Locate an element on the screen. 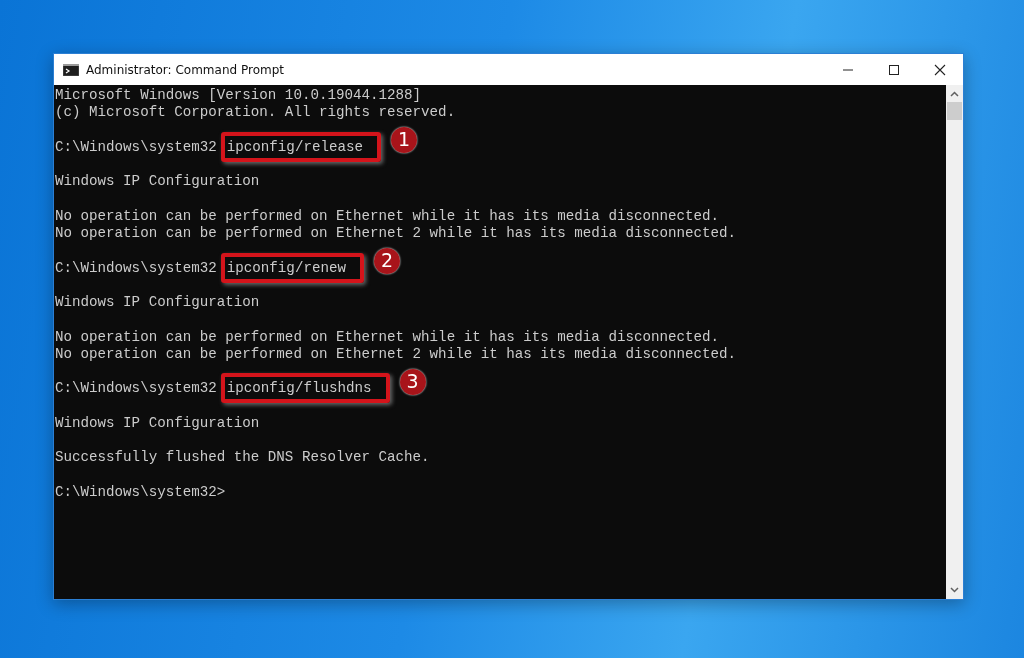 This screenshot has height=658, width=1024. console-icon is located at coordinates (71, 69).